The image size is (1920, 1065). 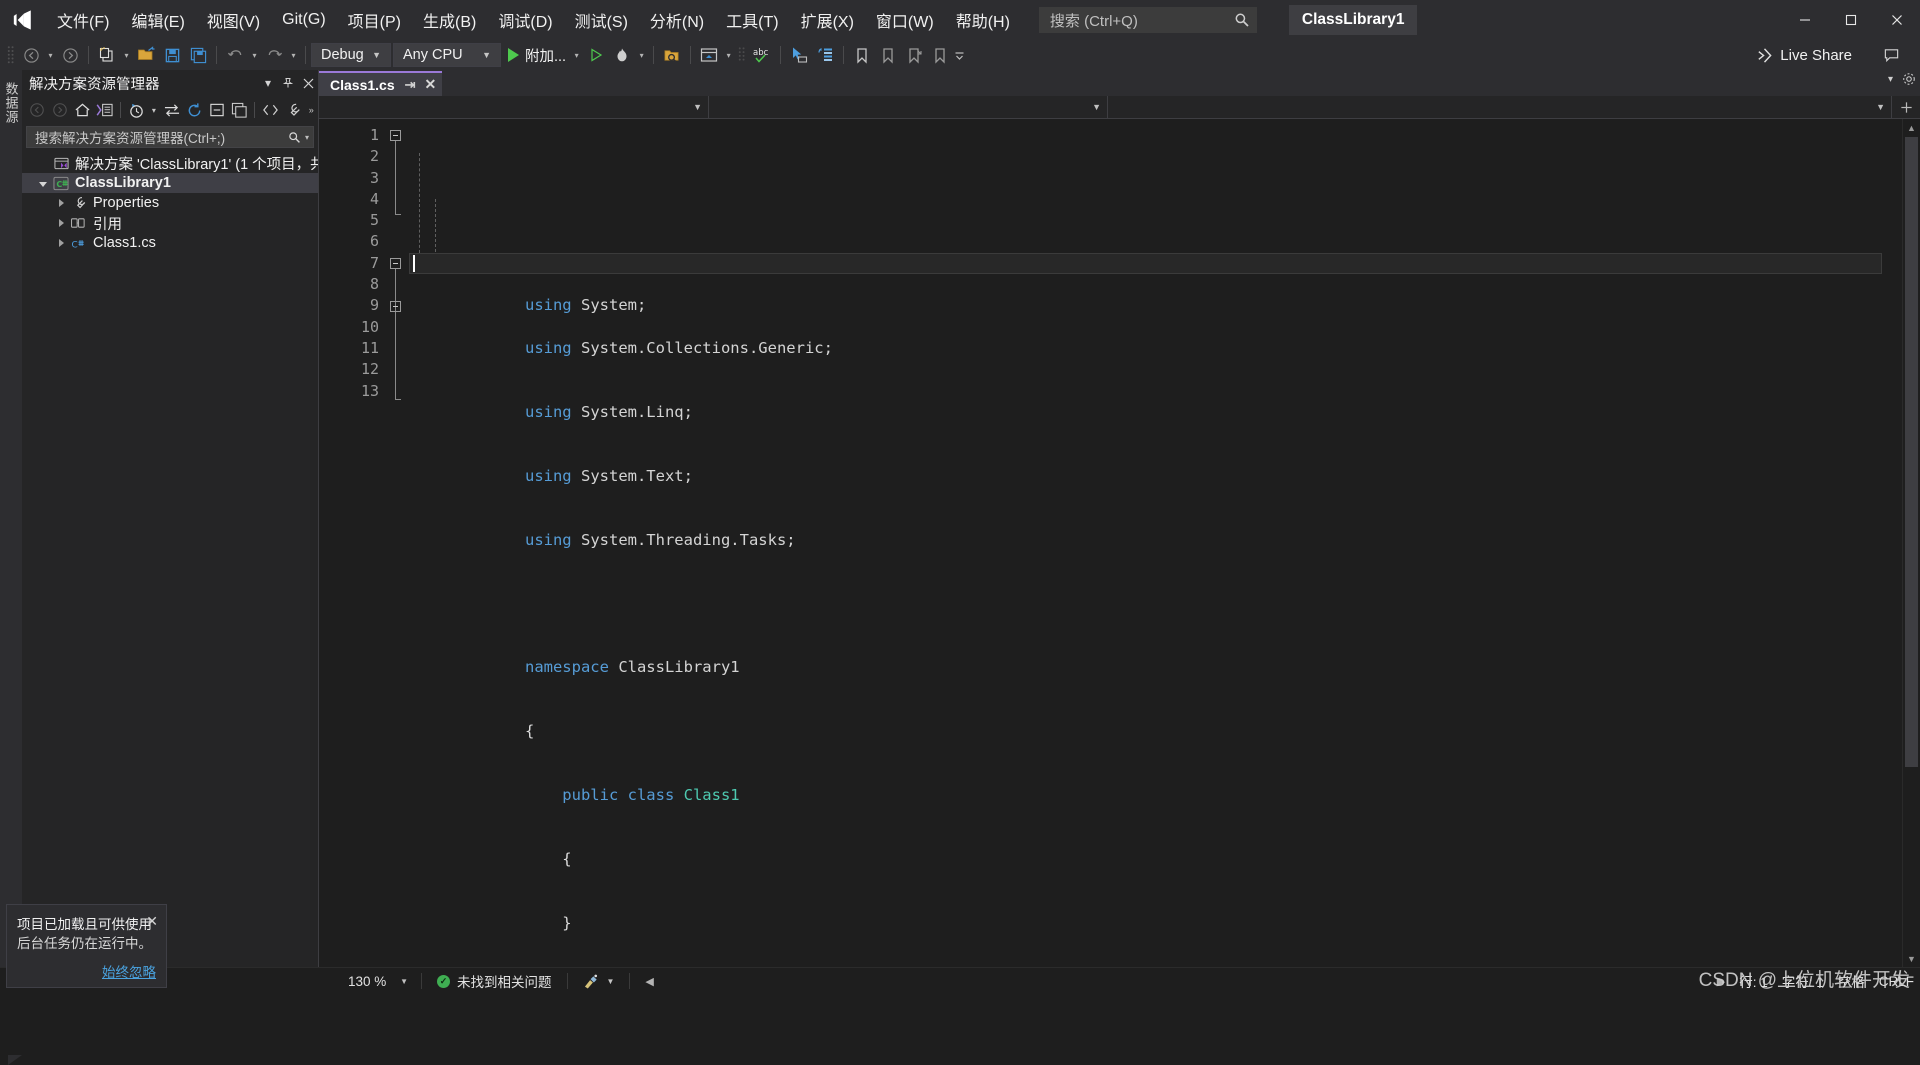 I want to click on scrollbar-thumb, so click(x=1911, y=452).